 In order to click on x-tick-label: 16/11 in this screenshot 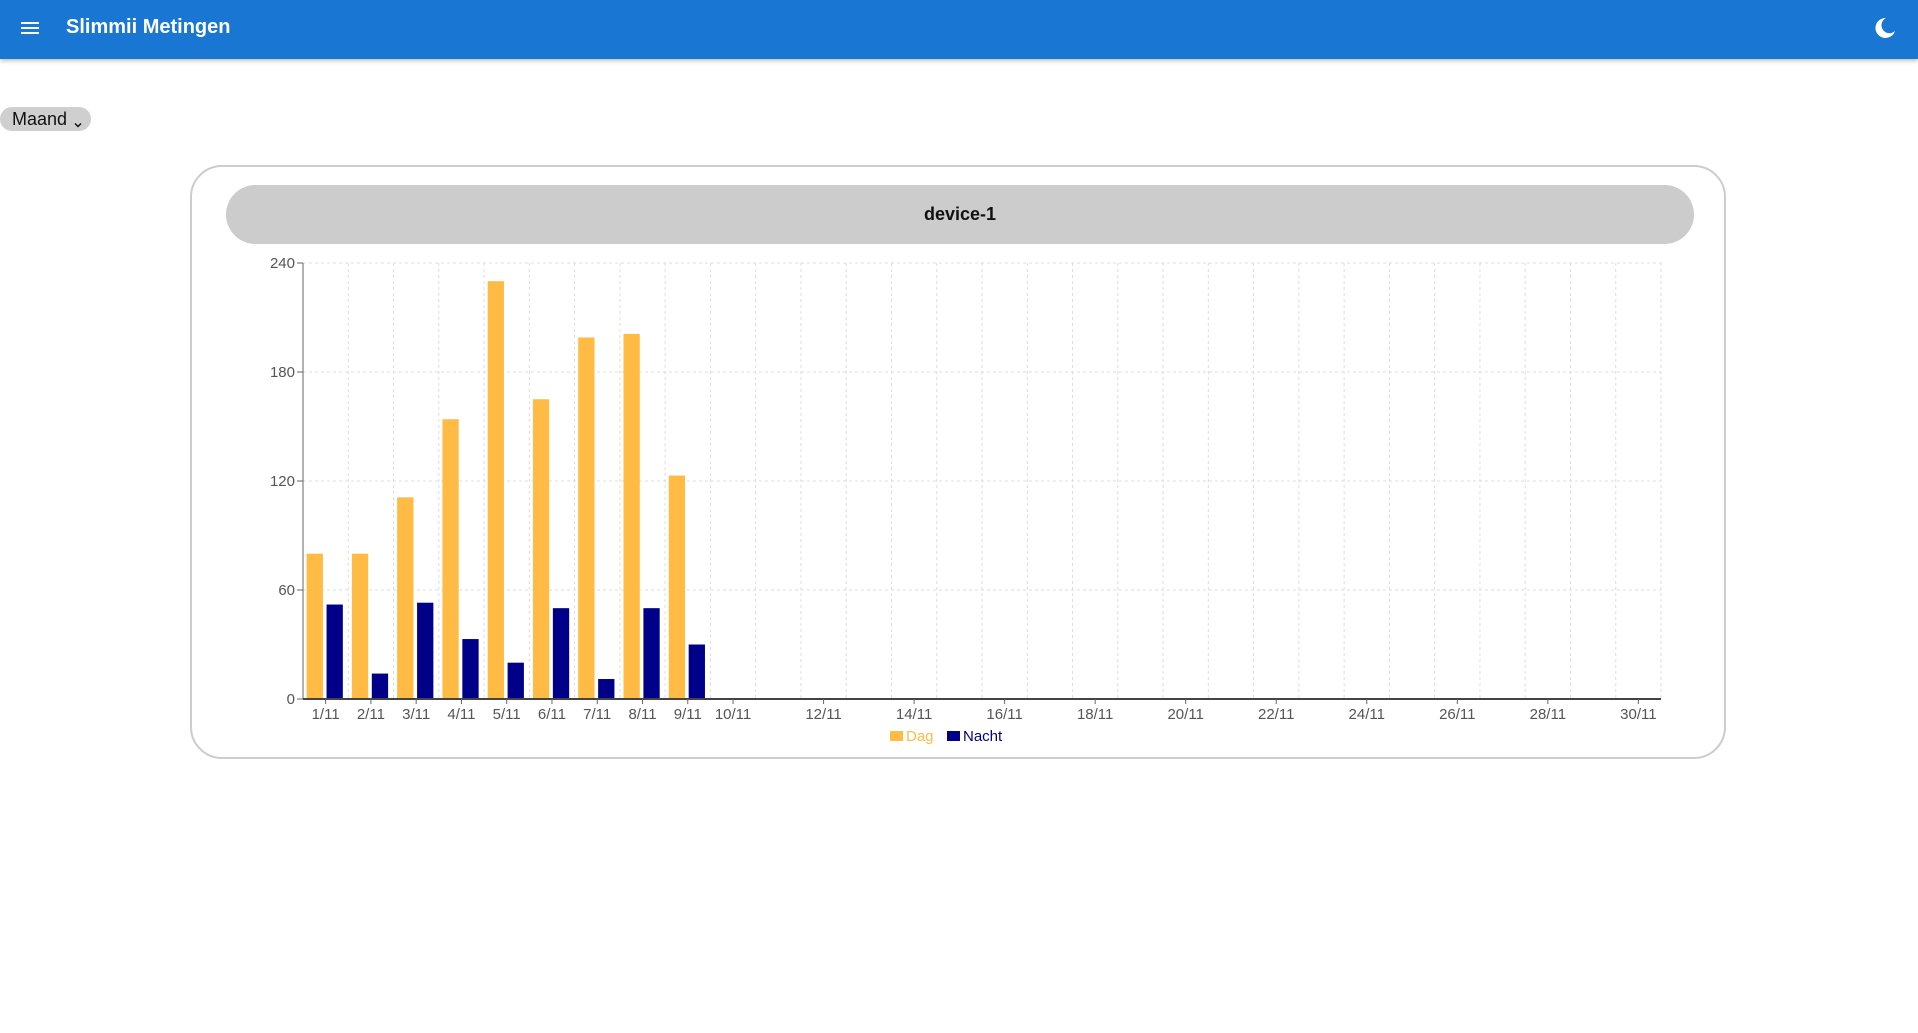, I will do `click(1004, 714)`.